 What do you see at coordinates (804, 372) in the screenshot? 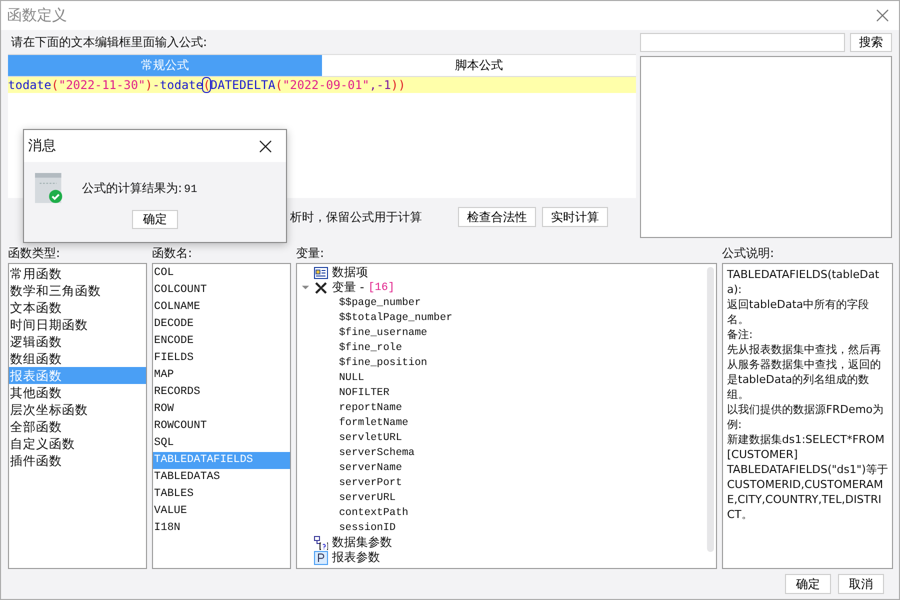
I see `description-text: 先从报表数据集中查找，然后再从服务器数据集中查找，返回的是tableData的列名组成的数组。` at bounding box center [804, 372].